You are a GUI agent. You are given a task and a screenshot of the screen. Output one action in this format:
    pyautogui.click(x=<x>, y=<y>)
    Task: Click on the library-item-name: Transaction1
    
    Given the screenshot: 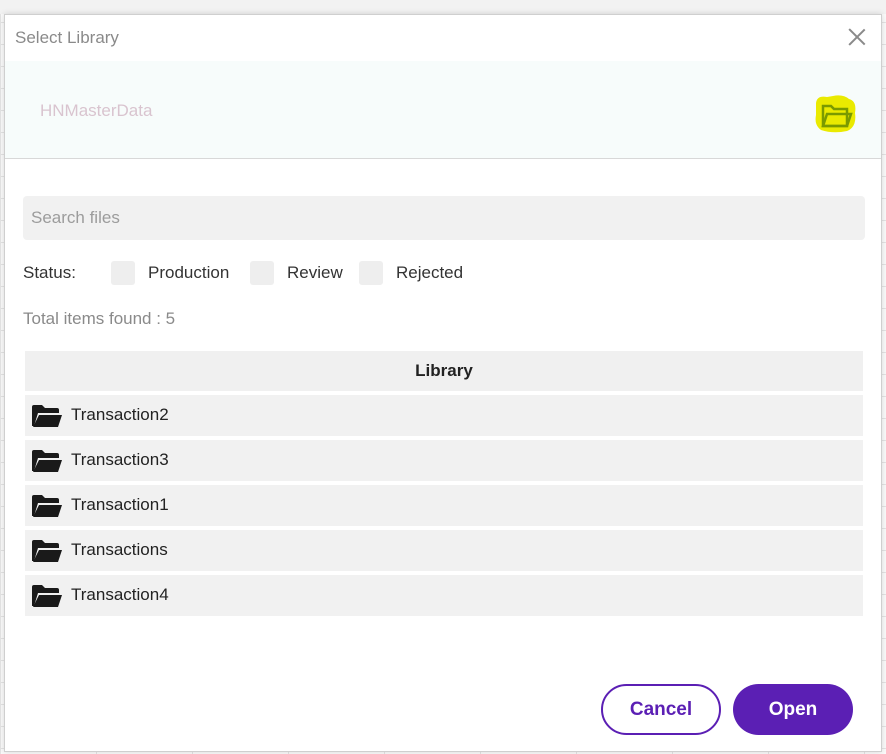 What is the action you would take?
    pyautogui.click(x=120, y=504)
    